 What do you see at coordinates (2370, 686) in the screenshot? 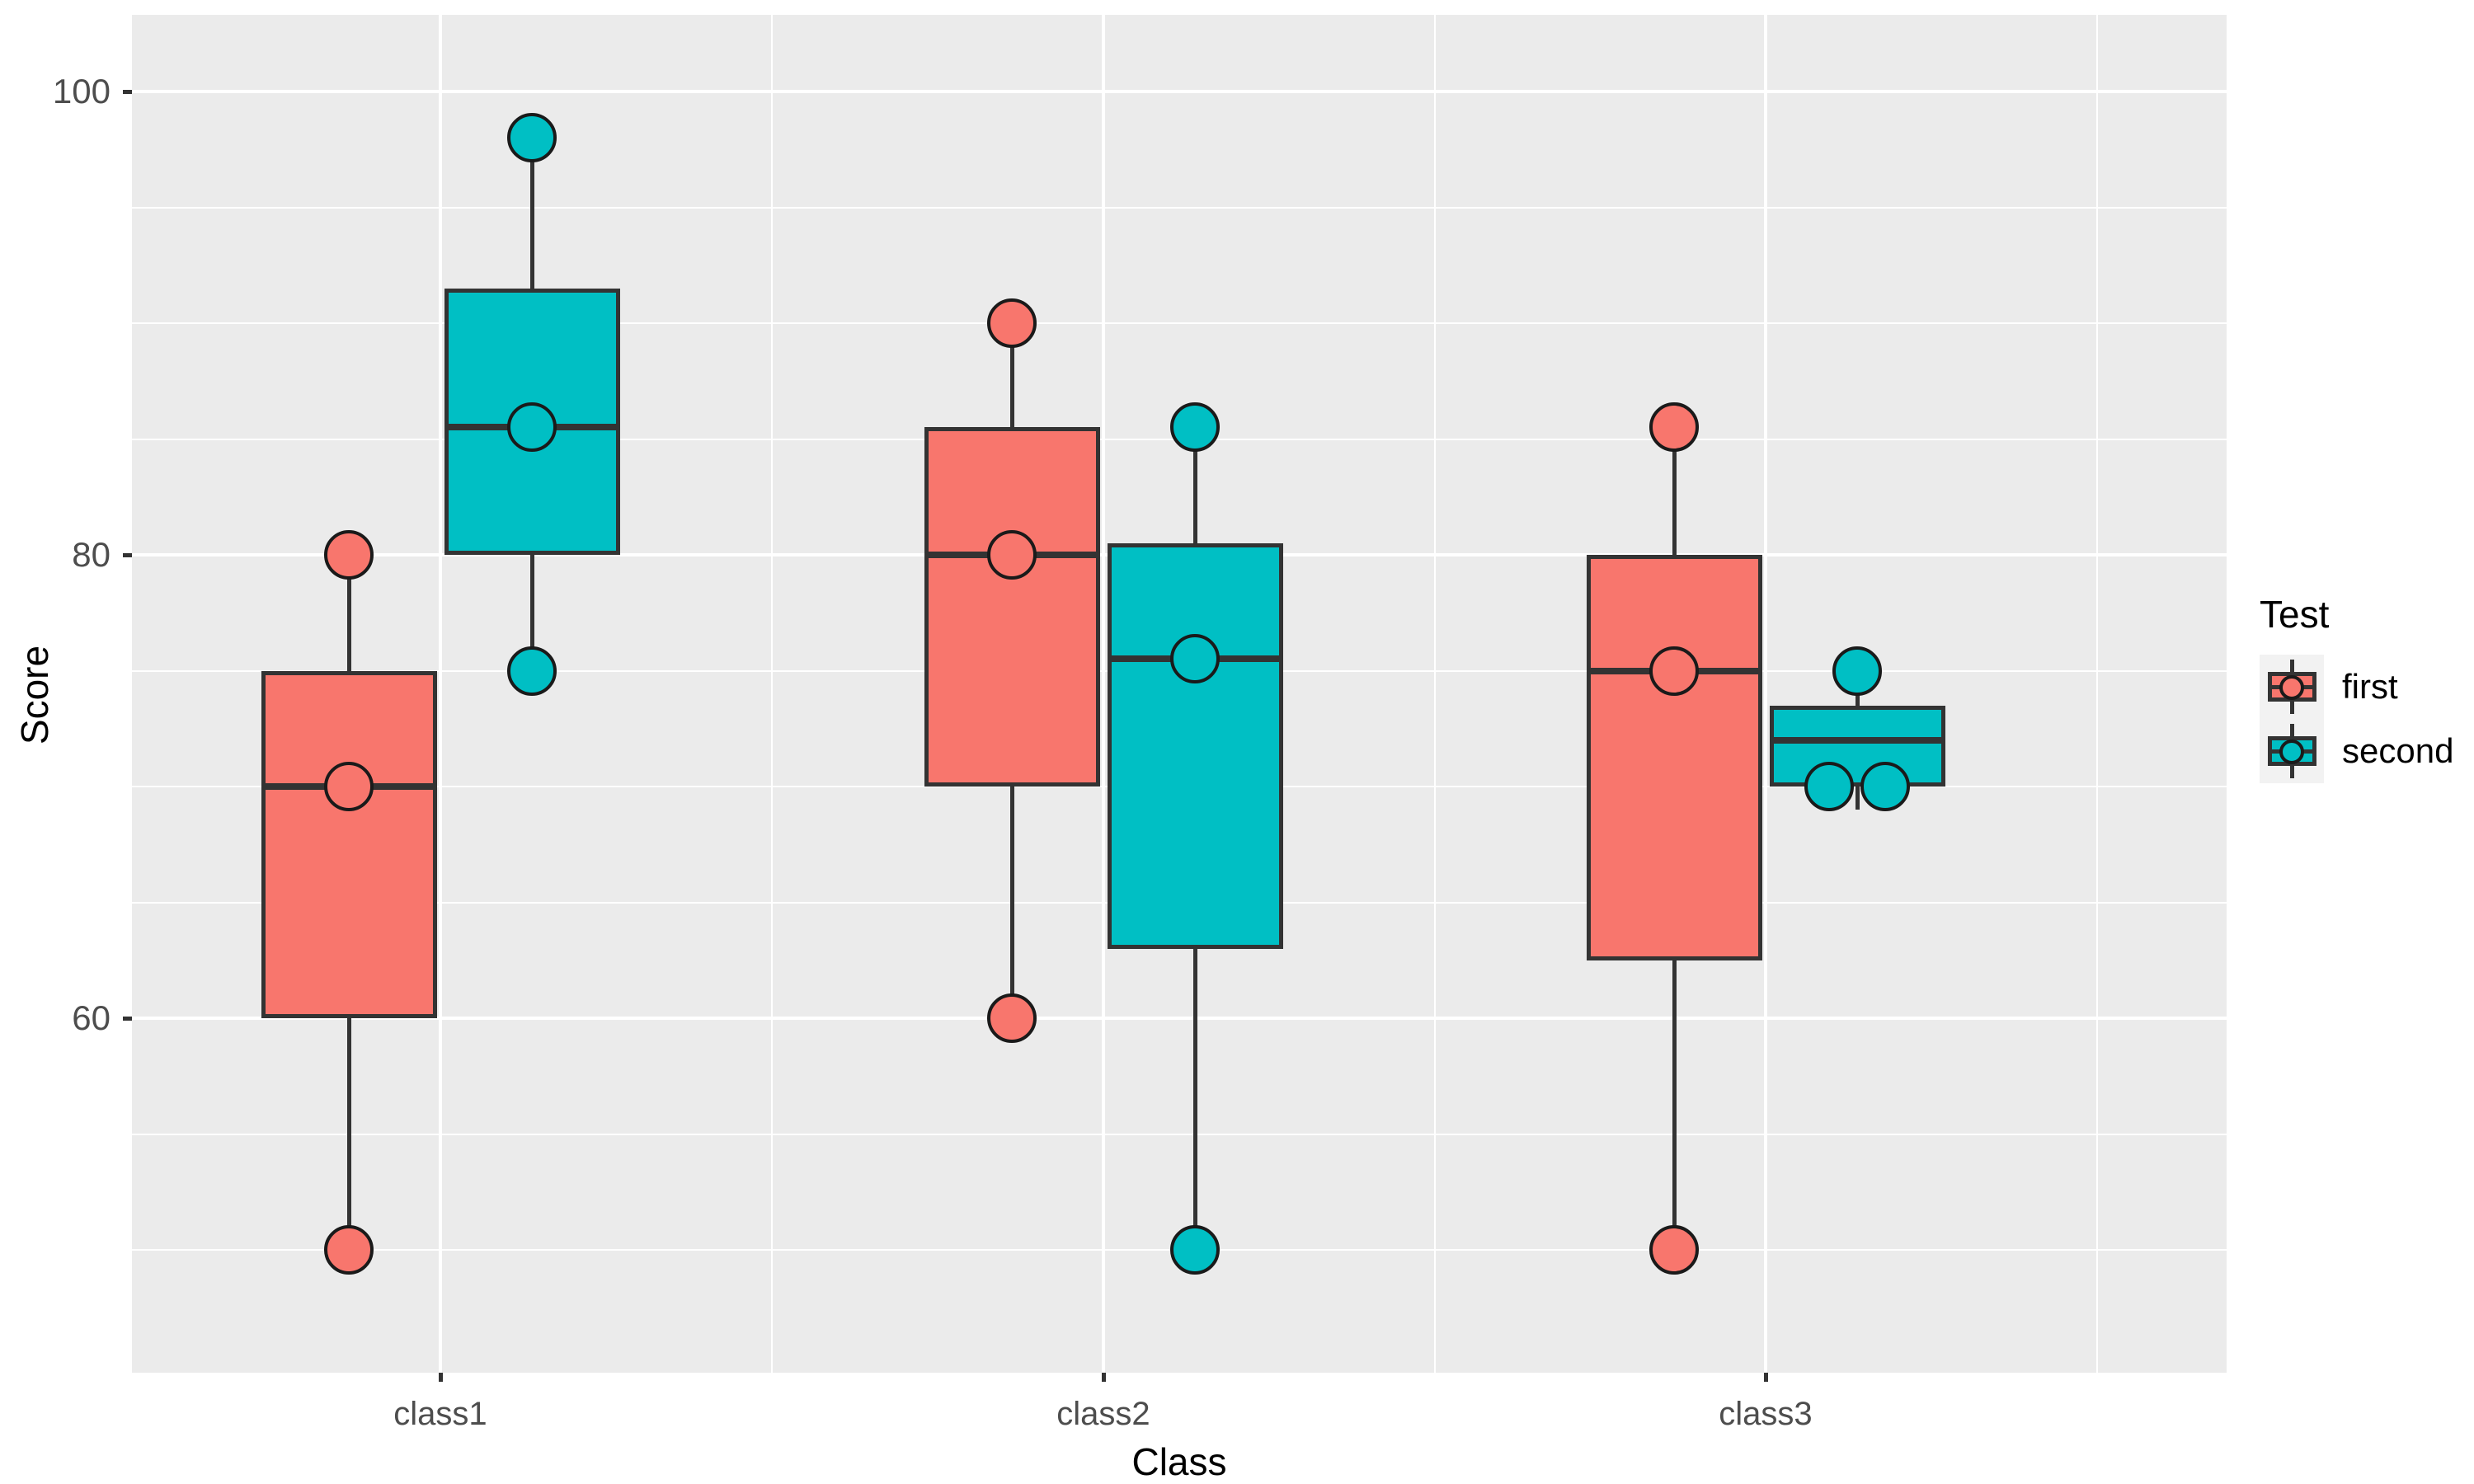
I see `legend-label: first` at bounding box center [2370, 686].